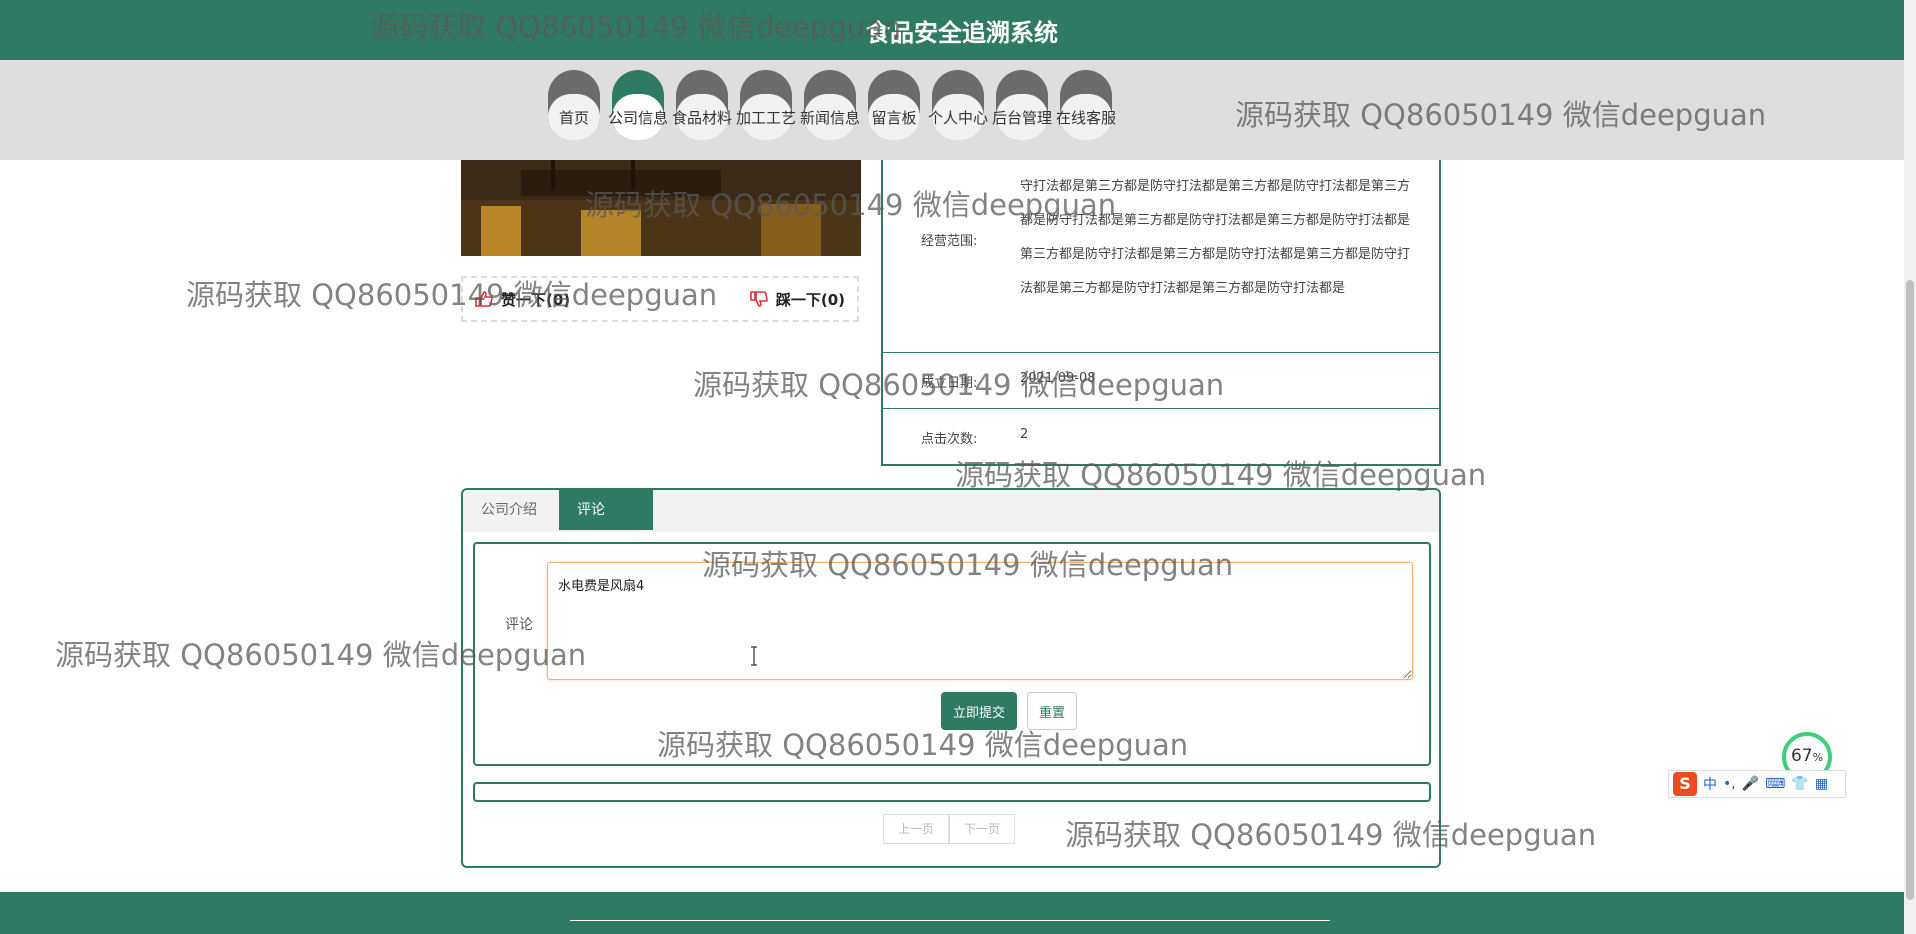 This screenshot has width=1916, height=934. What do you see at coordinates (951, 511) in the screenshot?
I see `tab-bar: 公司介绍 评论` at bounding box center [951, 511].